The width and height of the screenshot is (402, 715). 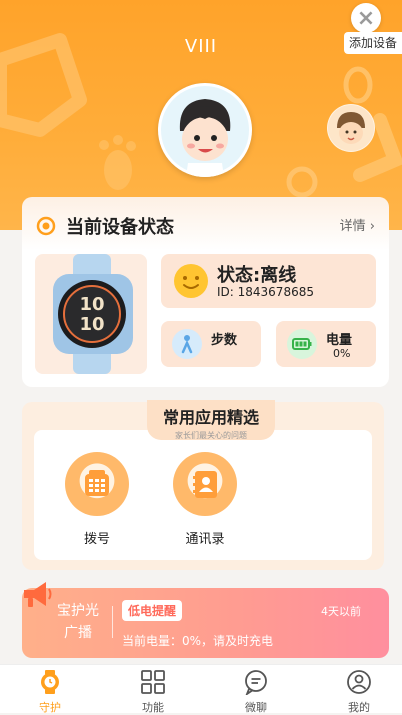 I want to click on grid-icon, so click(x=153, y=682).